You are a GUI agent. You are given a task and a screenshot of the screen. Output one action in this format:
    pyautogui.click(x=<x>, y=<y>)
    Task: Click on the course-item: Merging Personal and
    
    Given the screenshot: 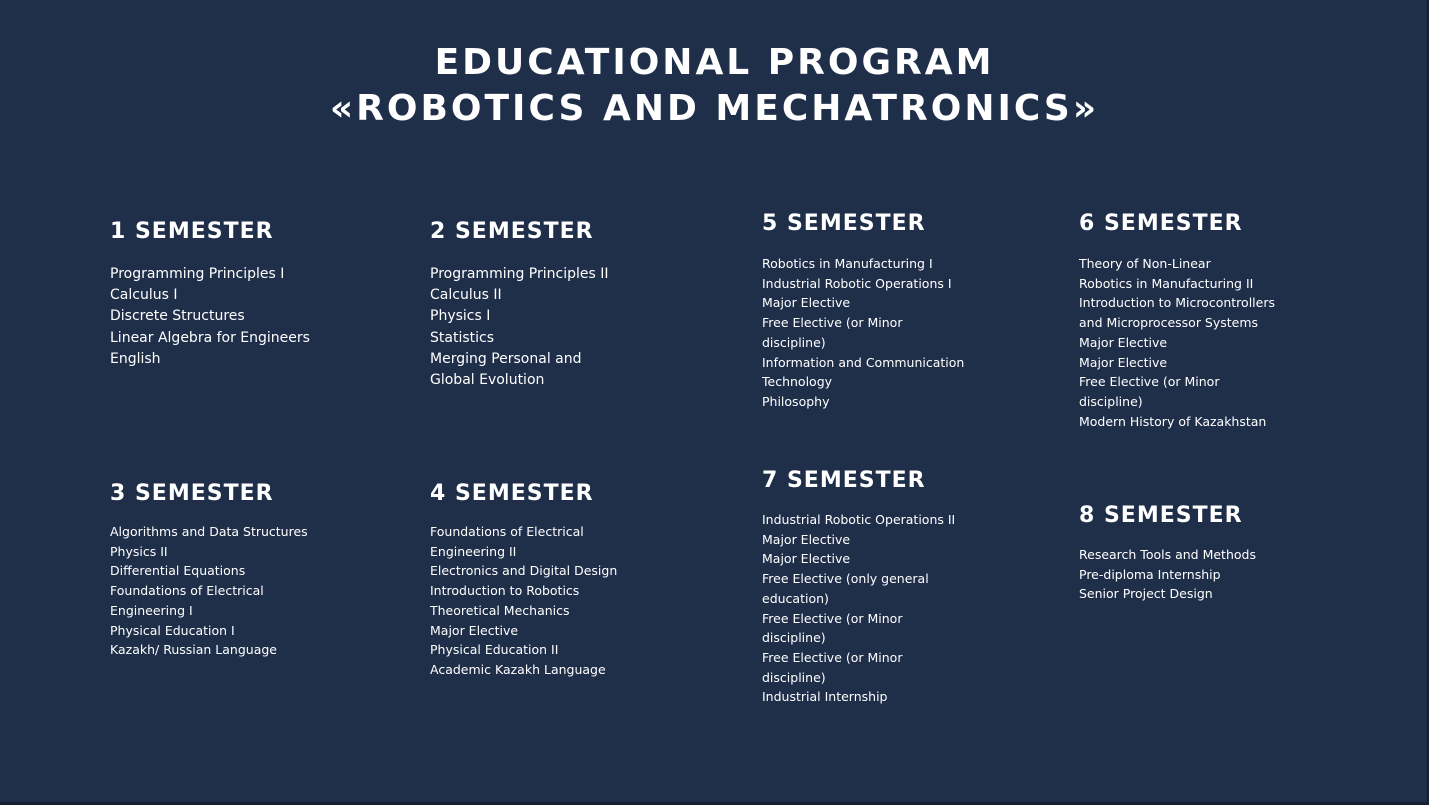 What is the action you would take?
    pyautogui.click(x=506, y=358)
    